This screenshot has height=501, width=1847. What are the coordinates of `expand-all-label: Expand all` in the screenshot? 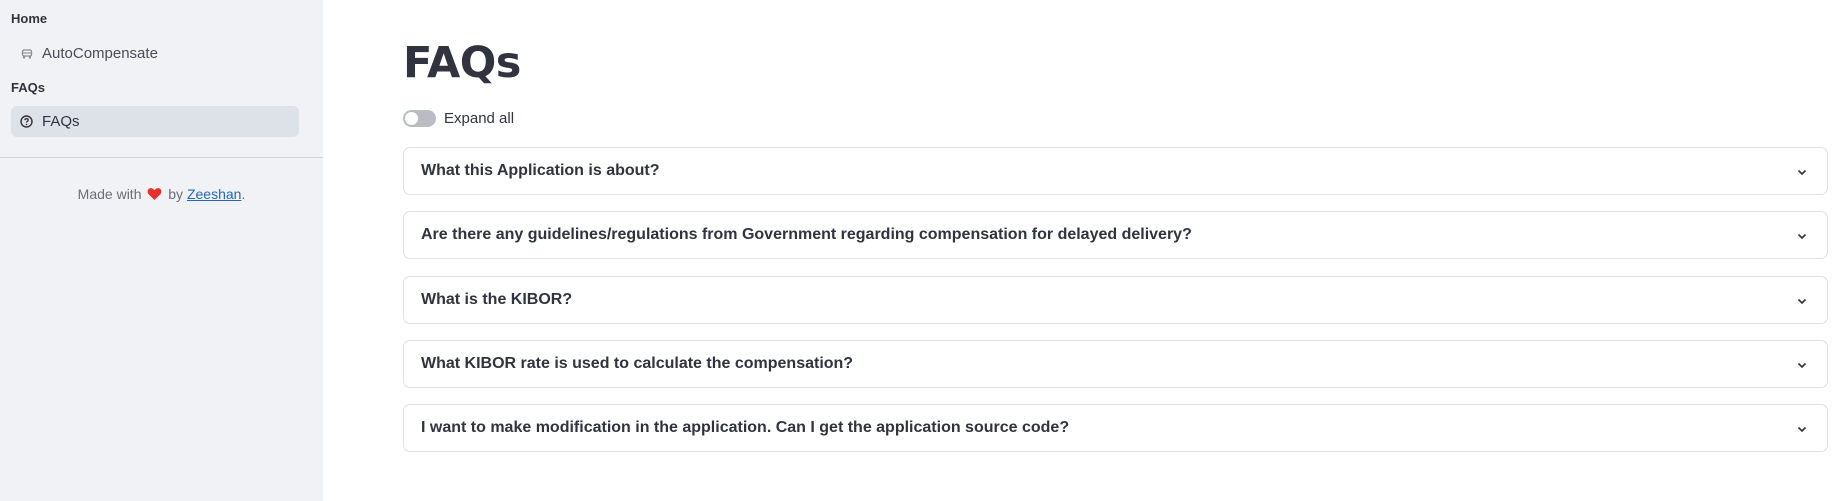 It's located at (479, 118).